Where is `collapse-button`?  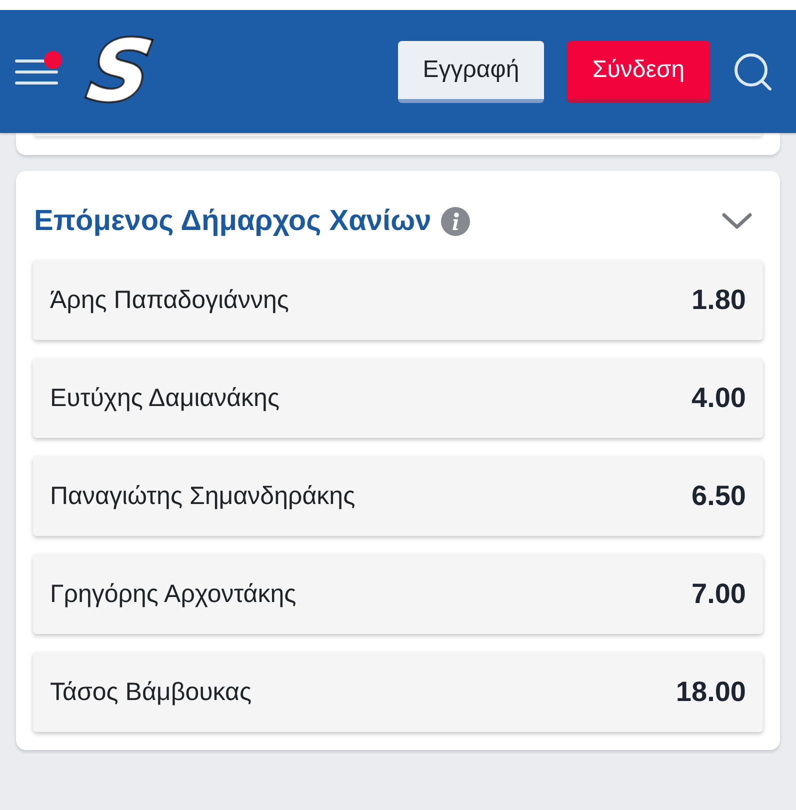
collapse-button is located at coordinates (737, 221).